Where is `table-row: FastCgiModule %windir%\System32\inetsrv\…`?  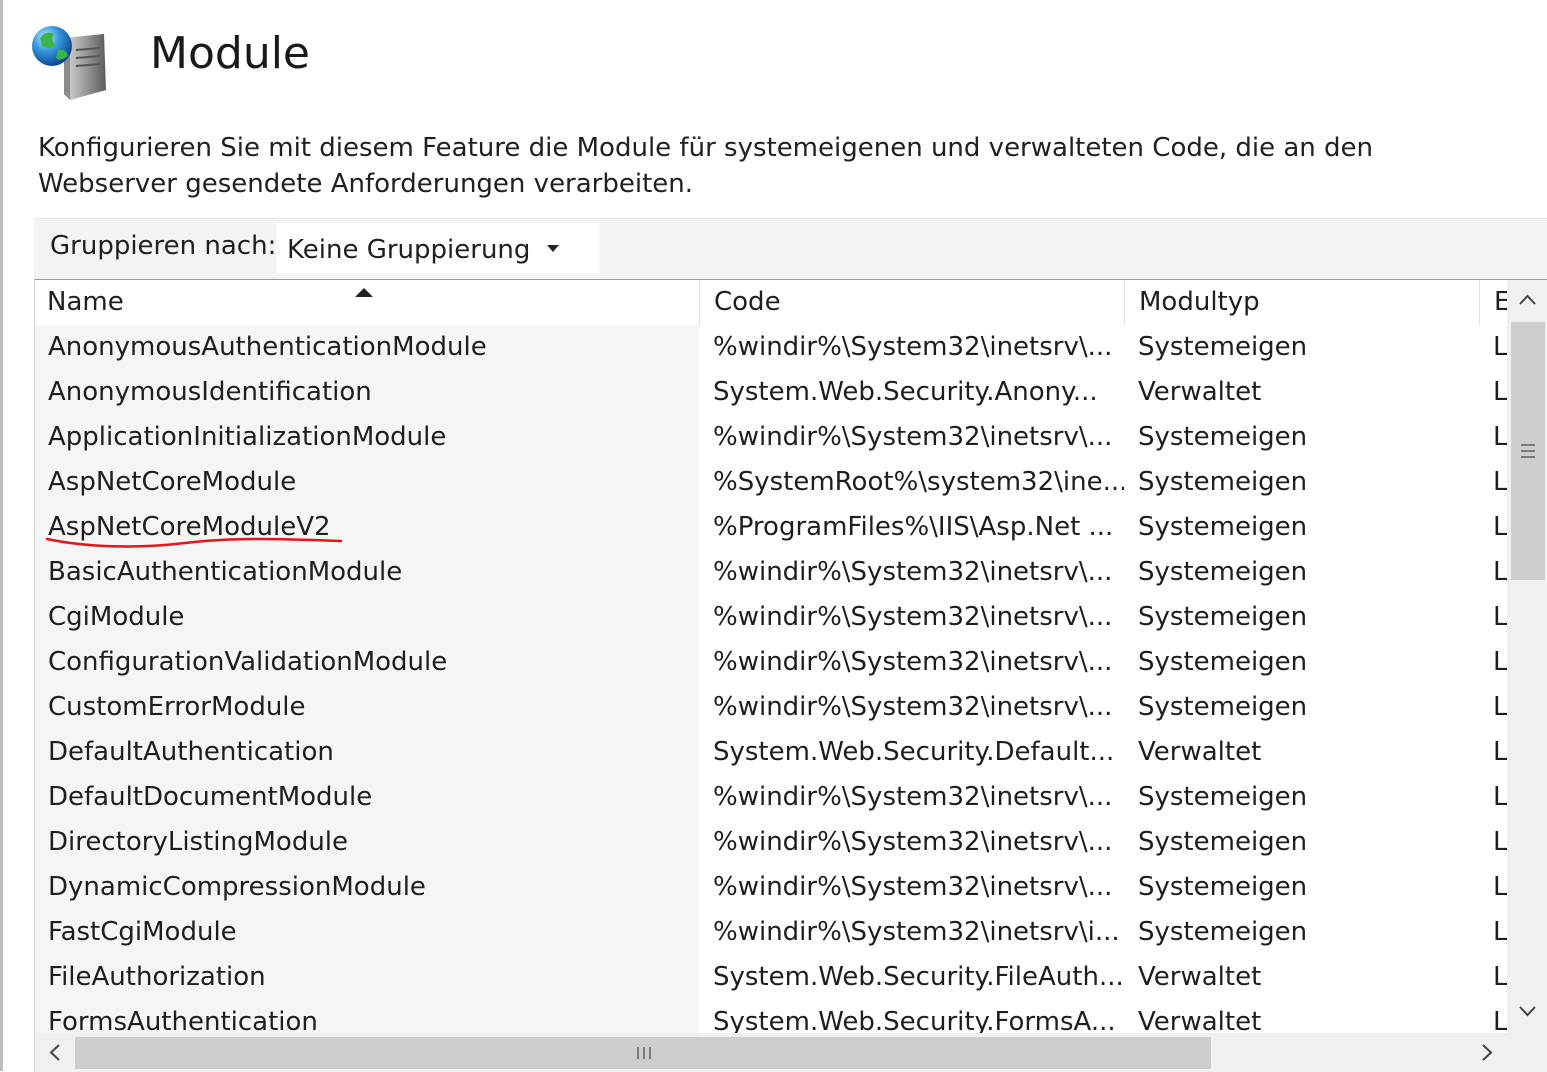
table-row: FastCgiModule %windir%\System32\inetsrv\… is located at coordinates (771, 932).